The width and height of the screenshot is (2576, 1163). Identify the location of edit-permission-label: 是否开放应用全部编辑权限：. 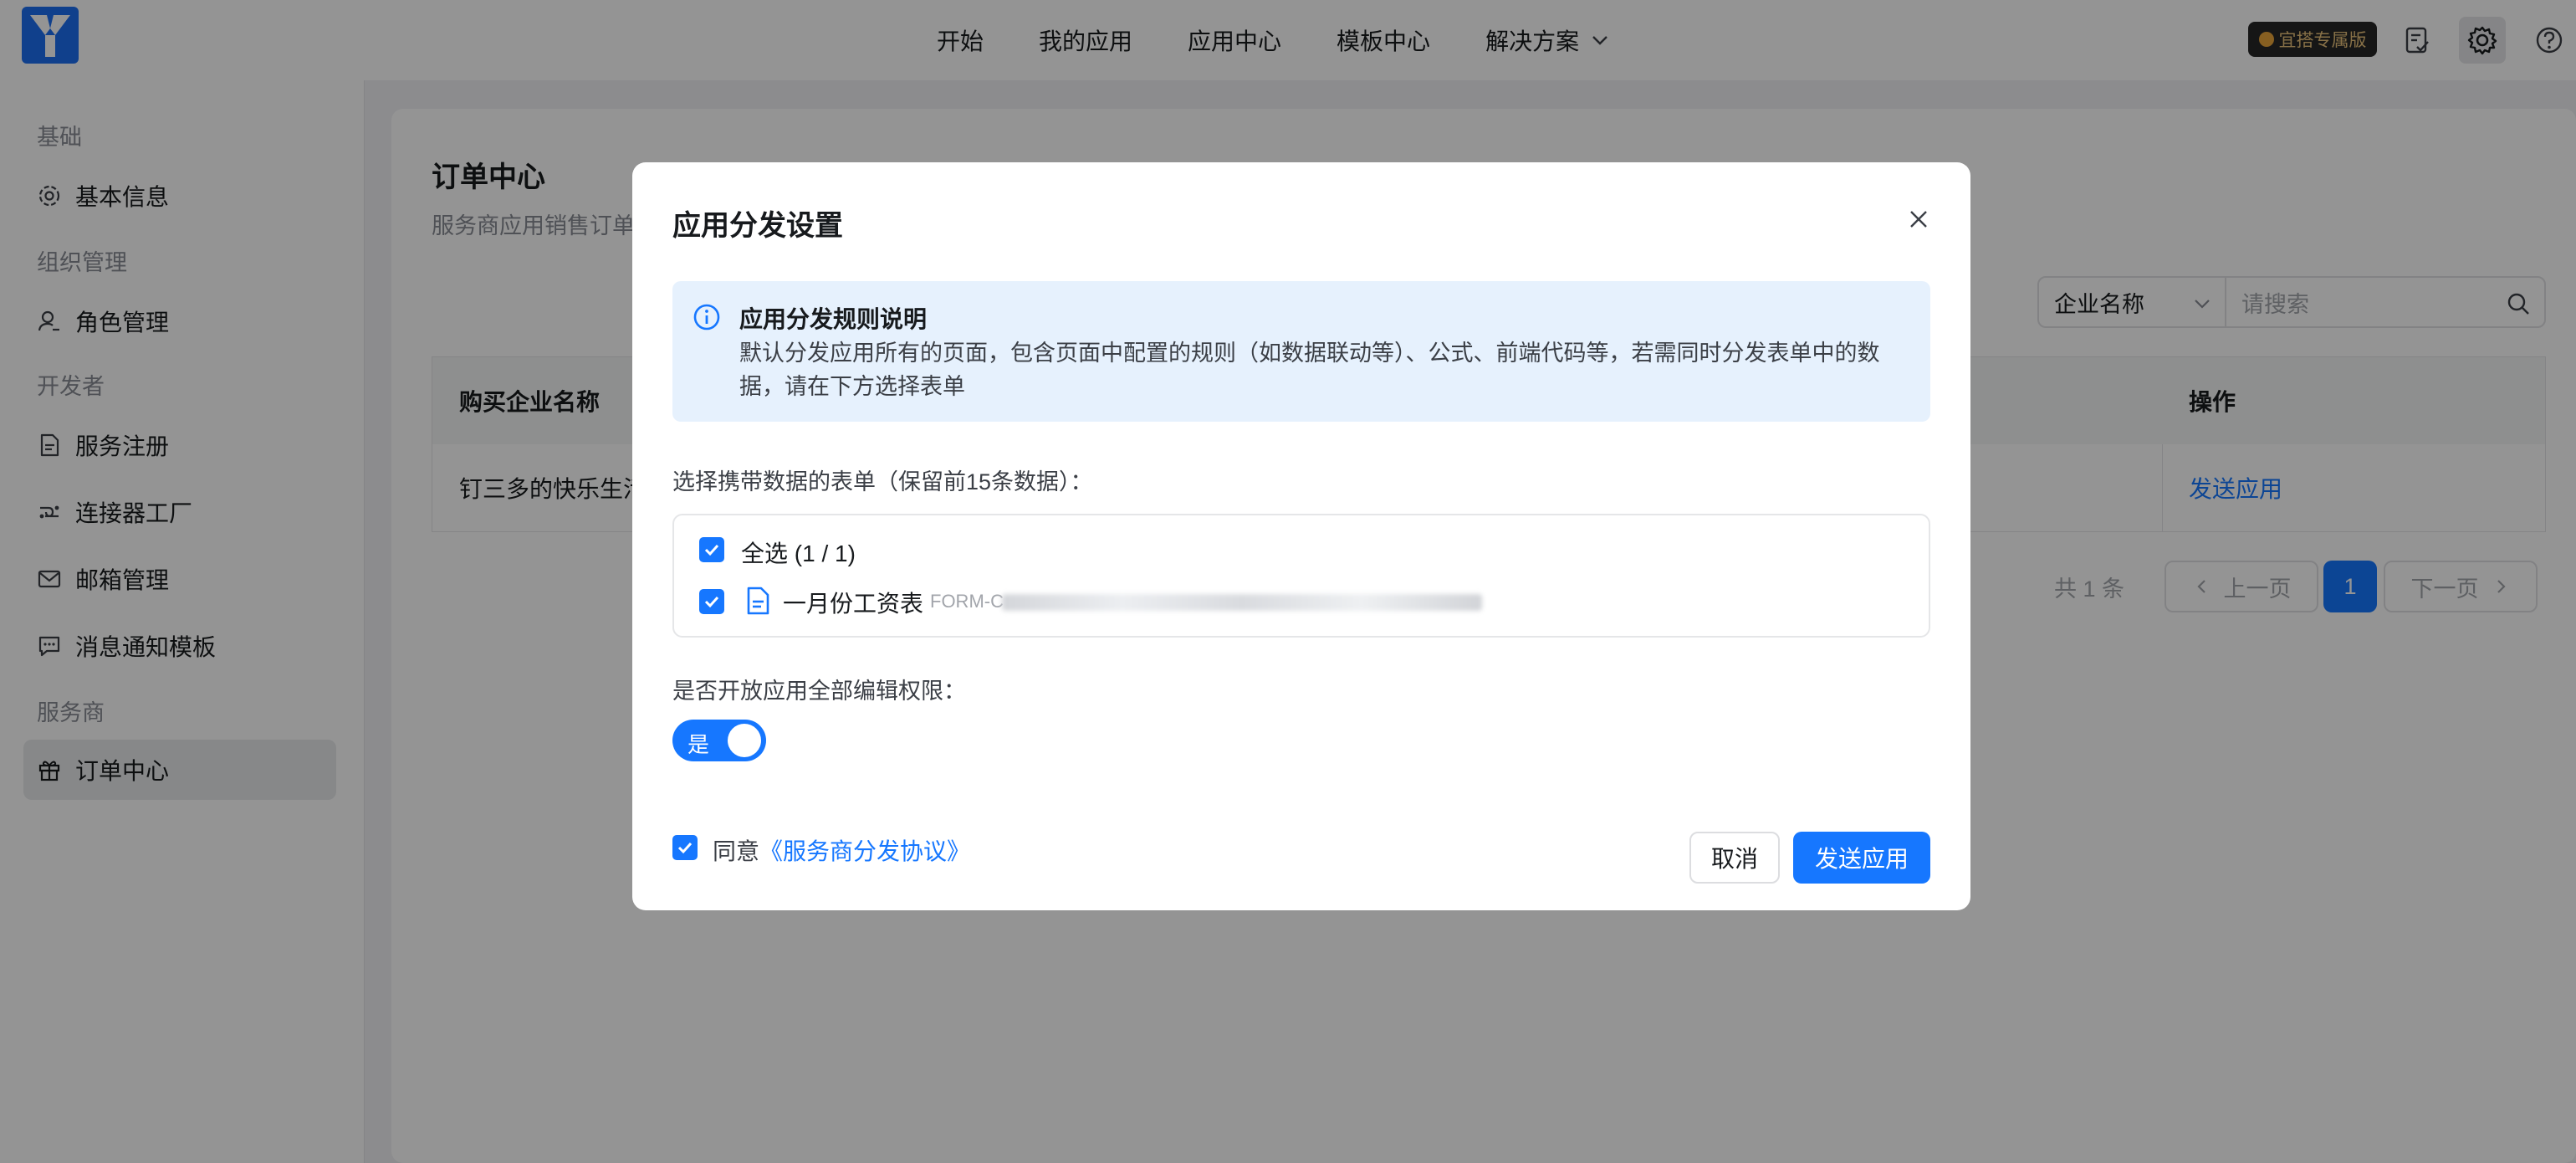
(819, 691).